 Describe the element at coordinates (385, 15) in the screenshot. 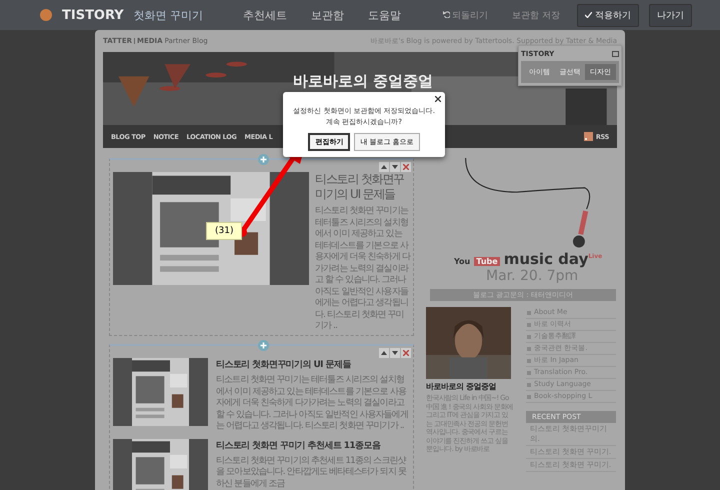

I see `nav-link: 도움말` at that location.